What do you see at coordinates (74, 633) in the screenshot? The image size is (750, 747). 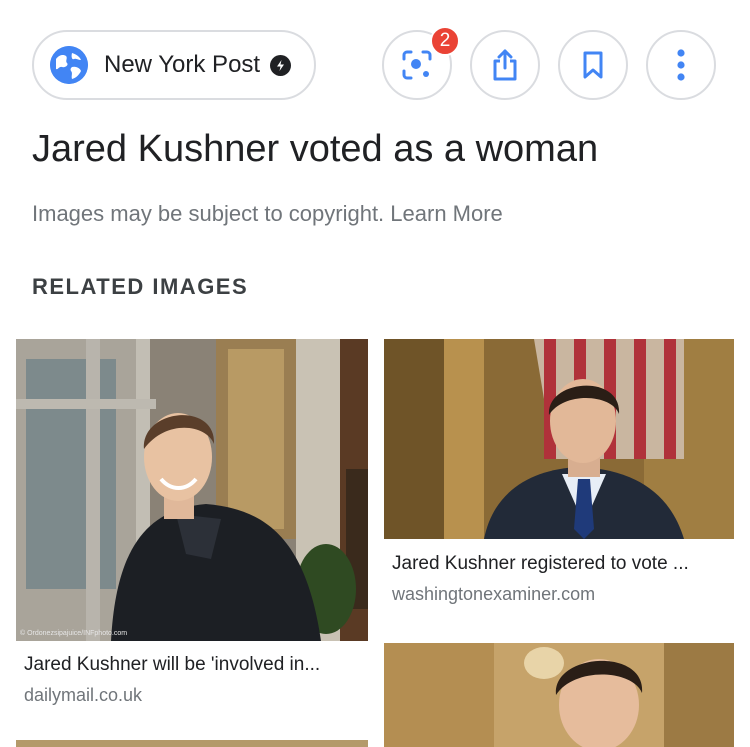 I see `image-credit: © Ordonezsipajuice/INFphoto.com` at bounding box center [74, 633].